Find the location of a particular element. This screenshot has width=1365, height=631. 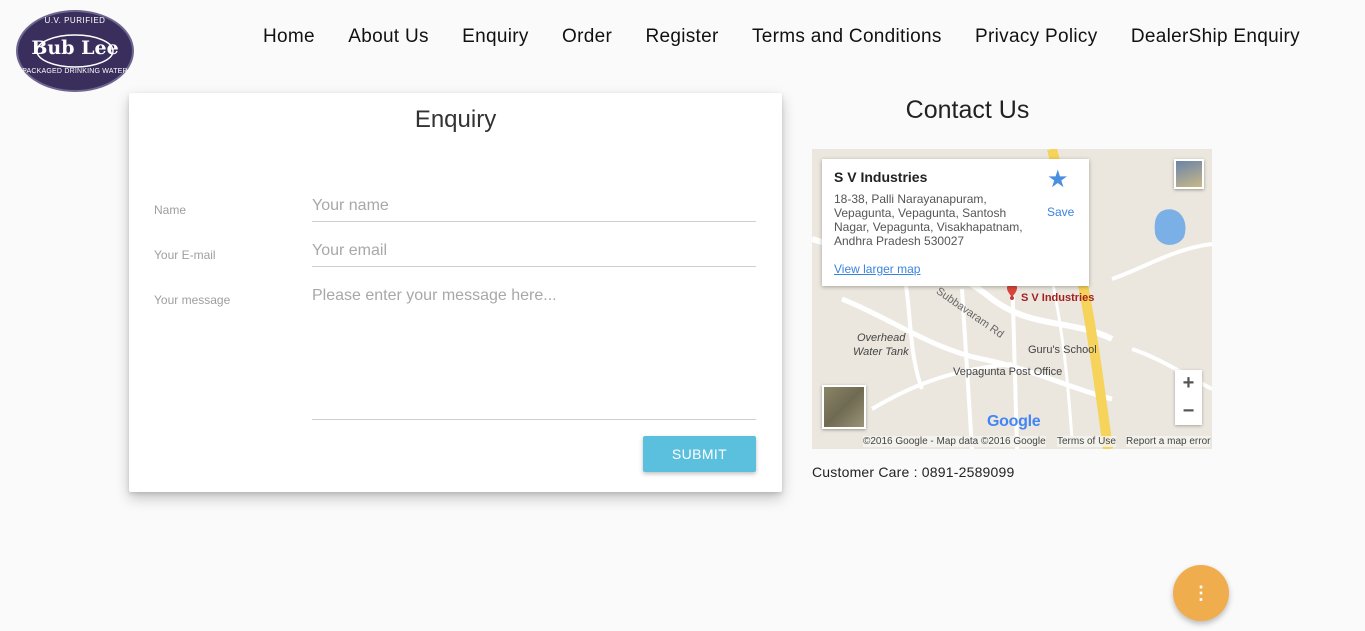

zoom-out-button: − is located at coordinates (1188, 411).